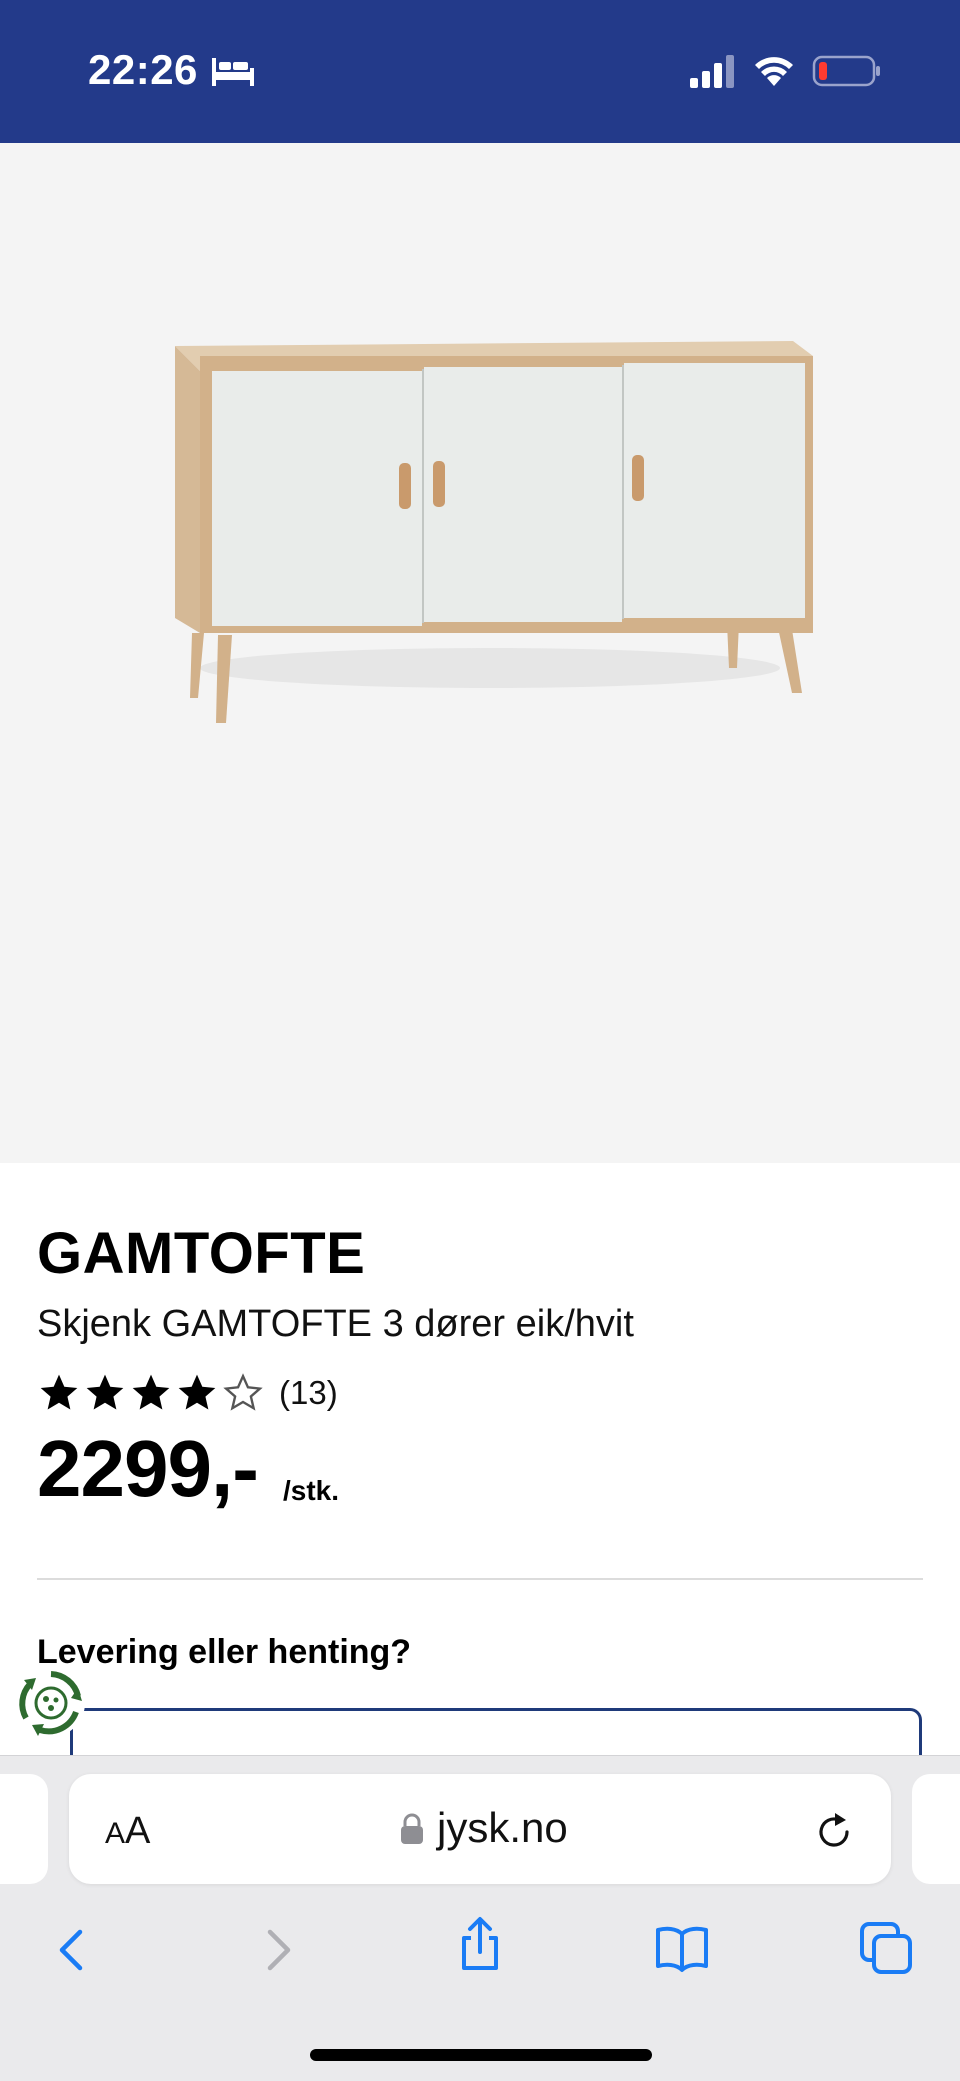 This screenshot has width=960, height=2081. Describe the element at coordinates (712, 71) in the screenshot. I see `cellular-signal-icon` at that location.